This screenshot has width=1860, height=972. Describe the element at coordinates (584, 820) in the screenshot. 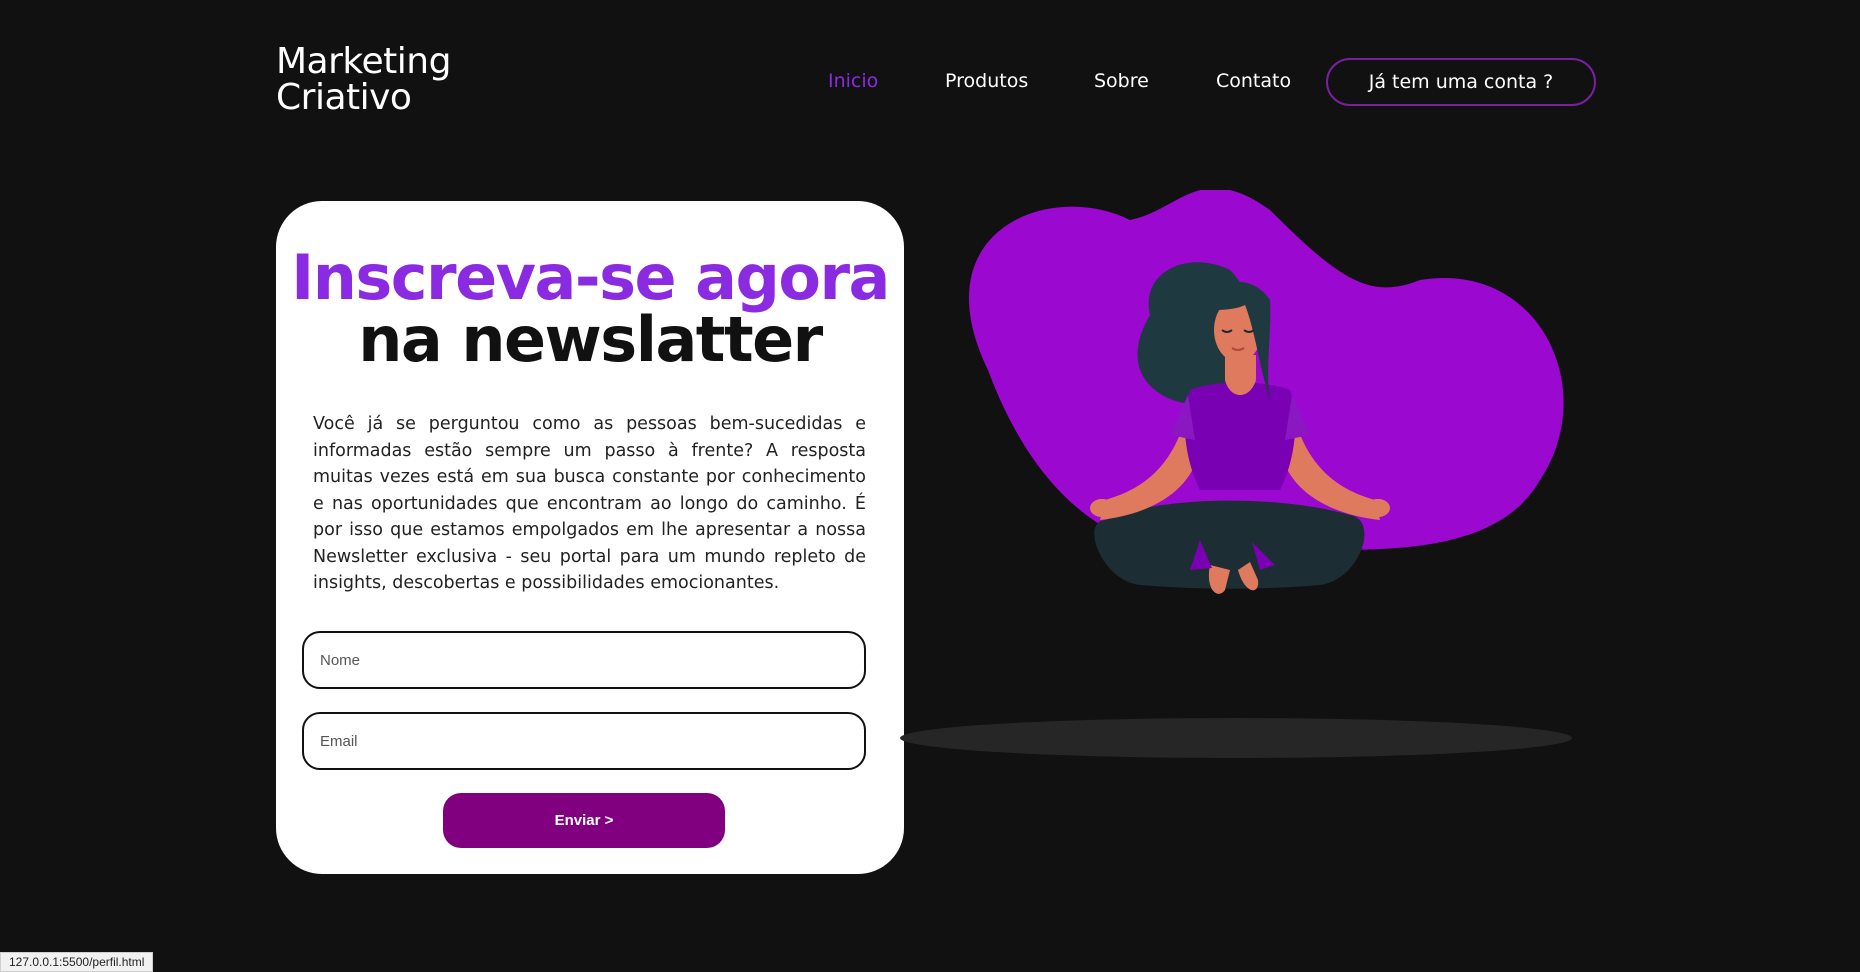

I see `submit-button: Enviar >` at that location.